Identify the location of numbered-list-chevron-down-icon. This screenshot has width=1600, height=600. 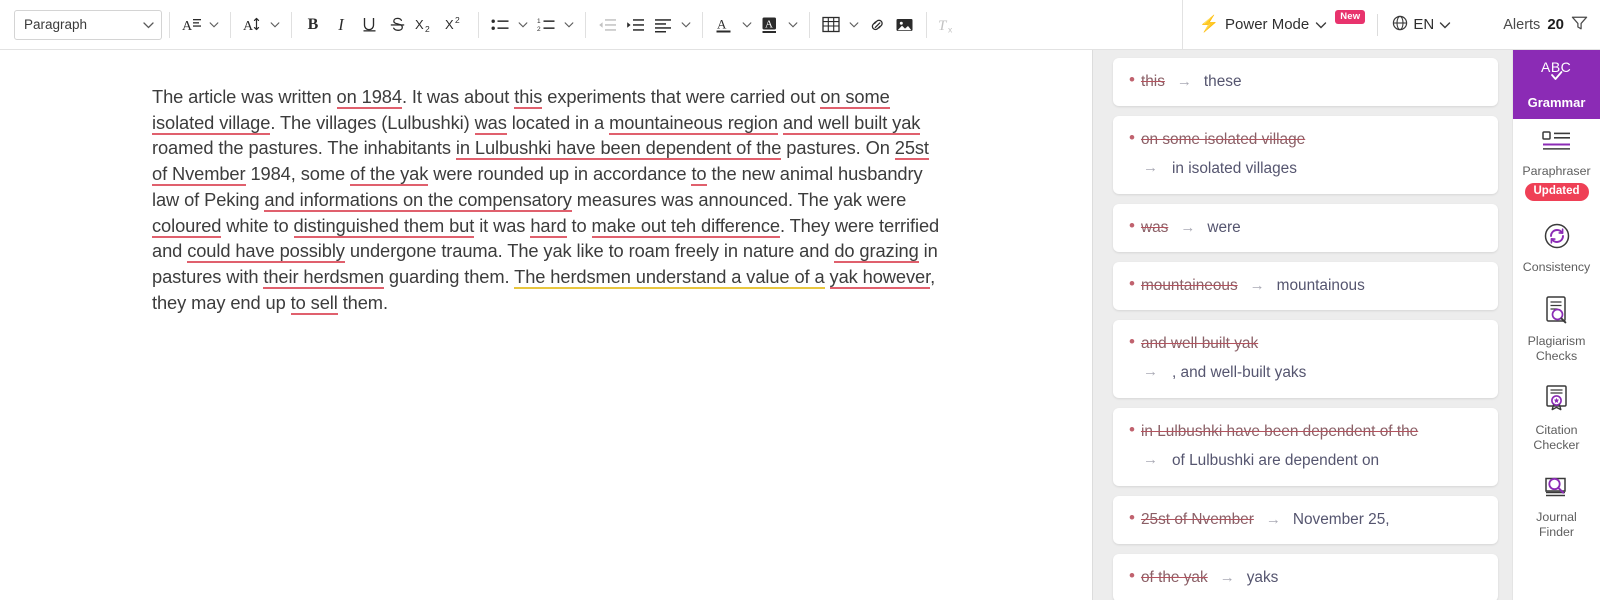
(569, 25).